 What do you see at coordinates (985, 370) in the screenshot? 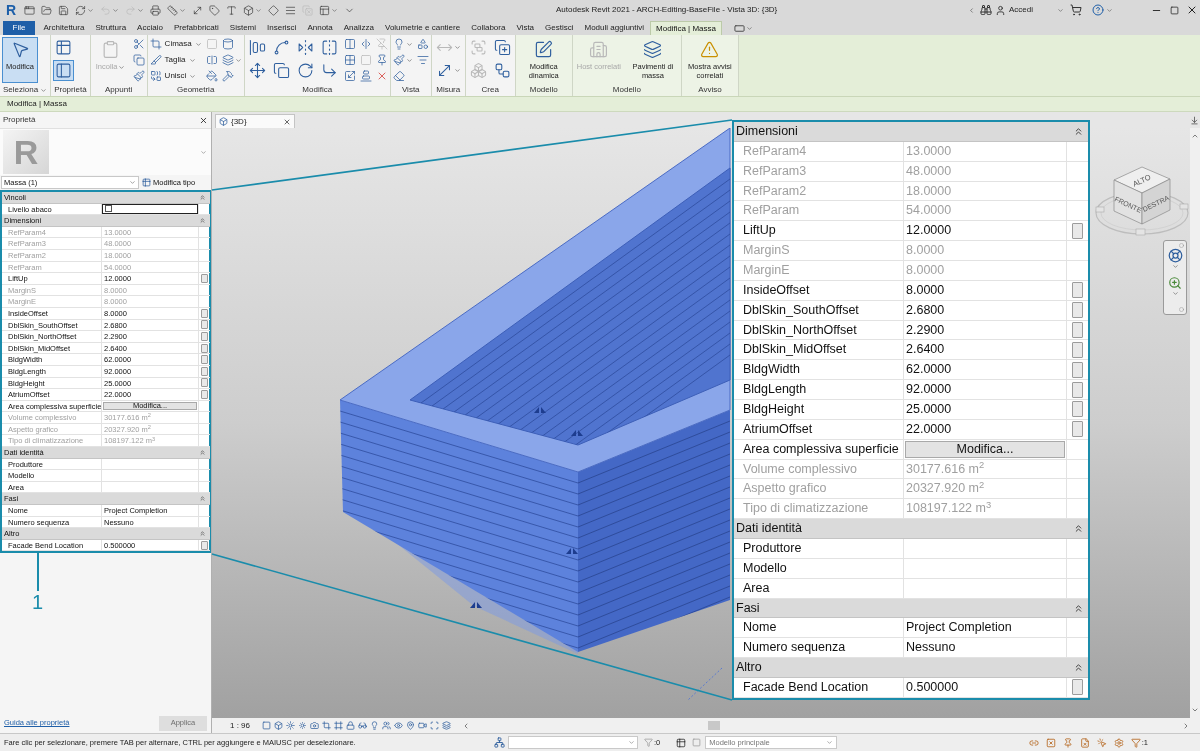
I see `property-field: 62.0000` at bounding box center [985, 370].